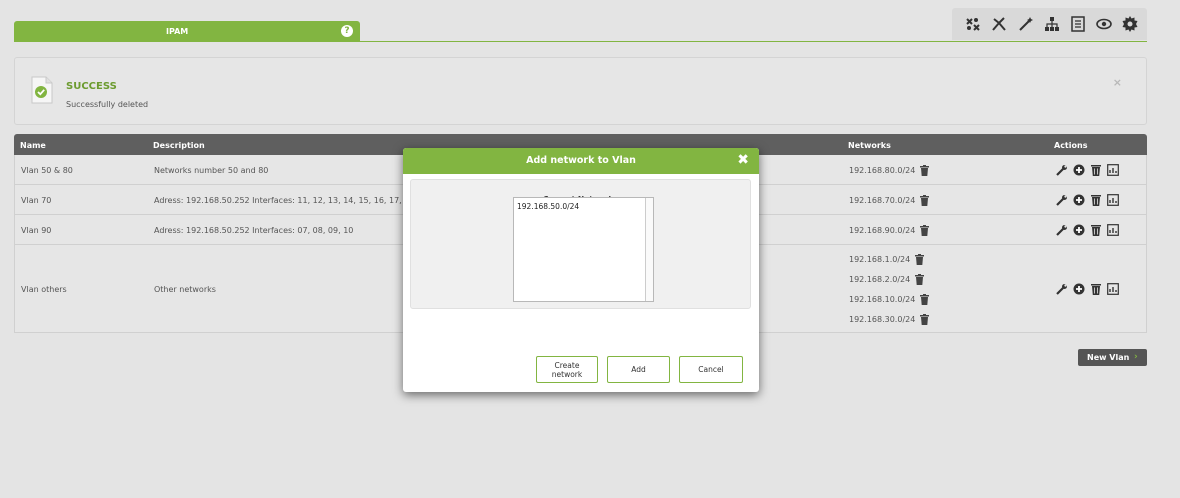 This screenshot has width=1180, height=498. I want to click on network-address: 192.168.80.0/24, so click(882, 170).